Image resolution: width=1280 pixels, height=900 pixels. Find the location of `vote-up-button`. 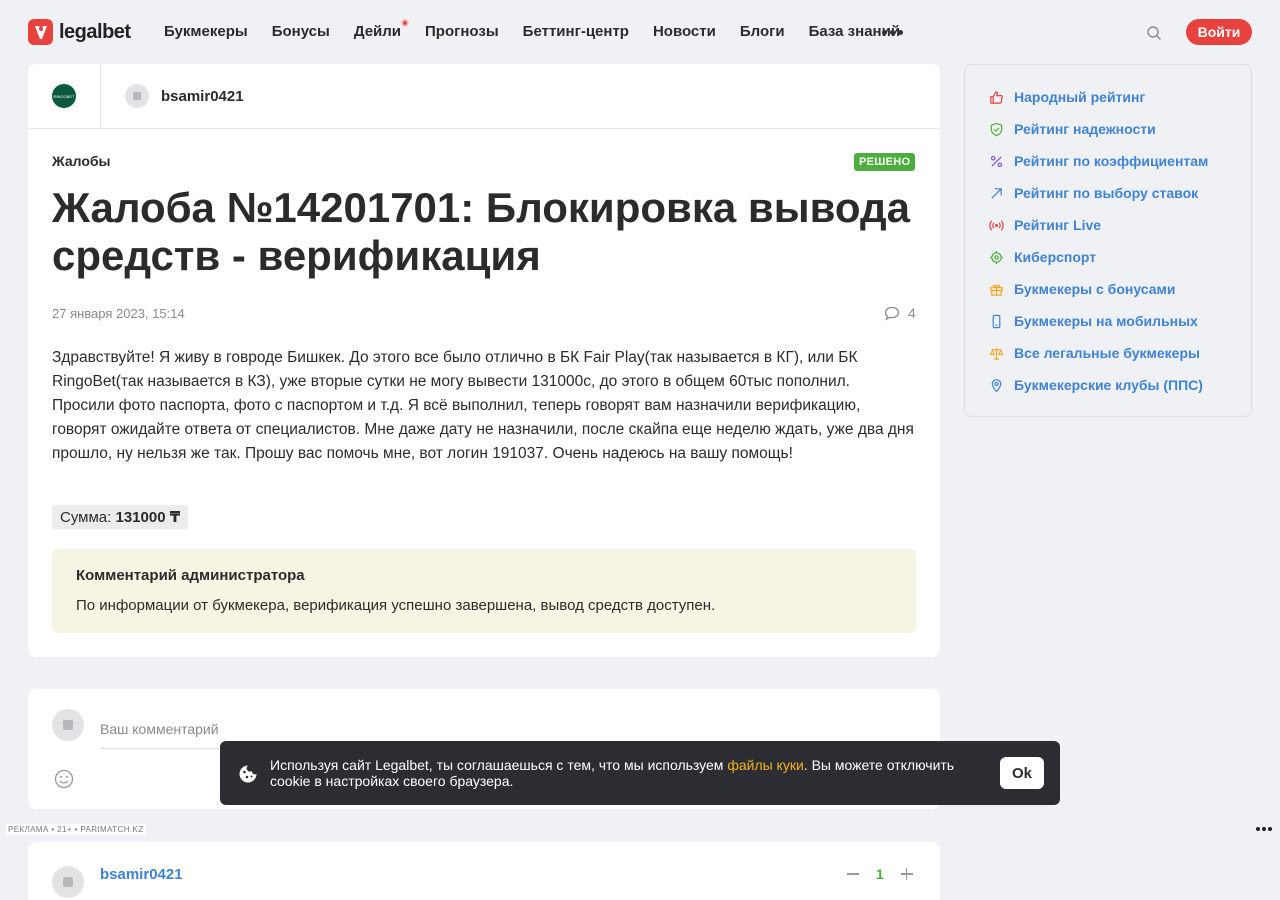

vote-up-button is located at coordinates (907, 874).